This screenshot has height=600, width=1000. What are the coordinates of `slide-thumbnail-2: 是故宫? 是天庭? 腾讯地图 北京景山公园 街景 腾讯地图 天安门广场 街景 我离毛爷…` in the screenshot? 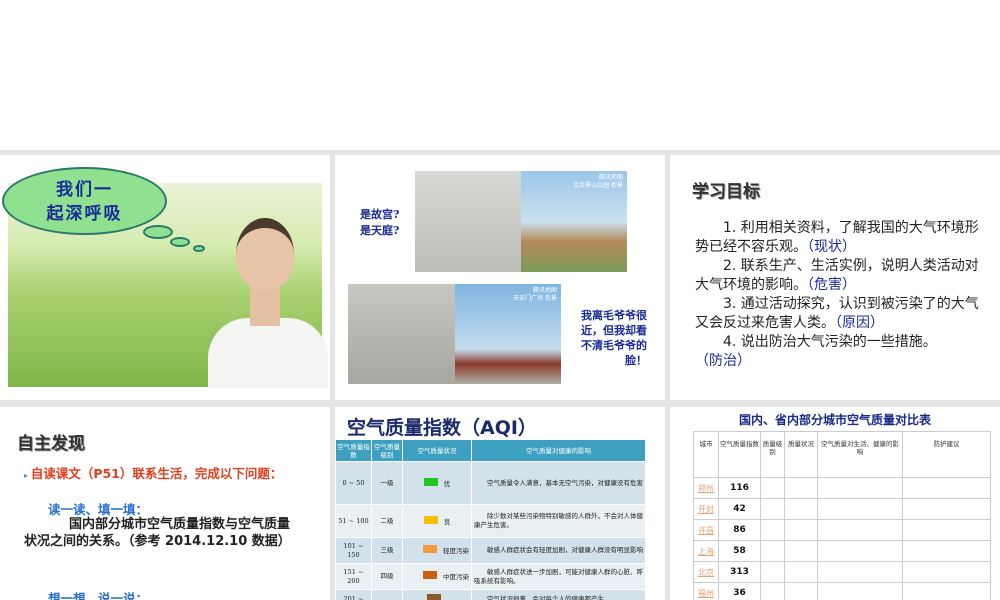 It's located at (500, 277).